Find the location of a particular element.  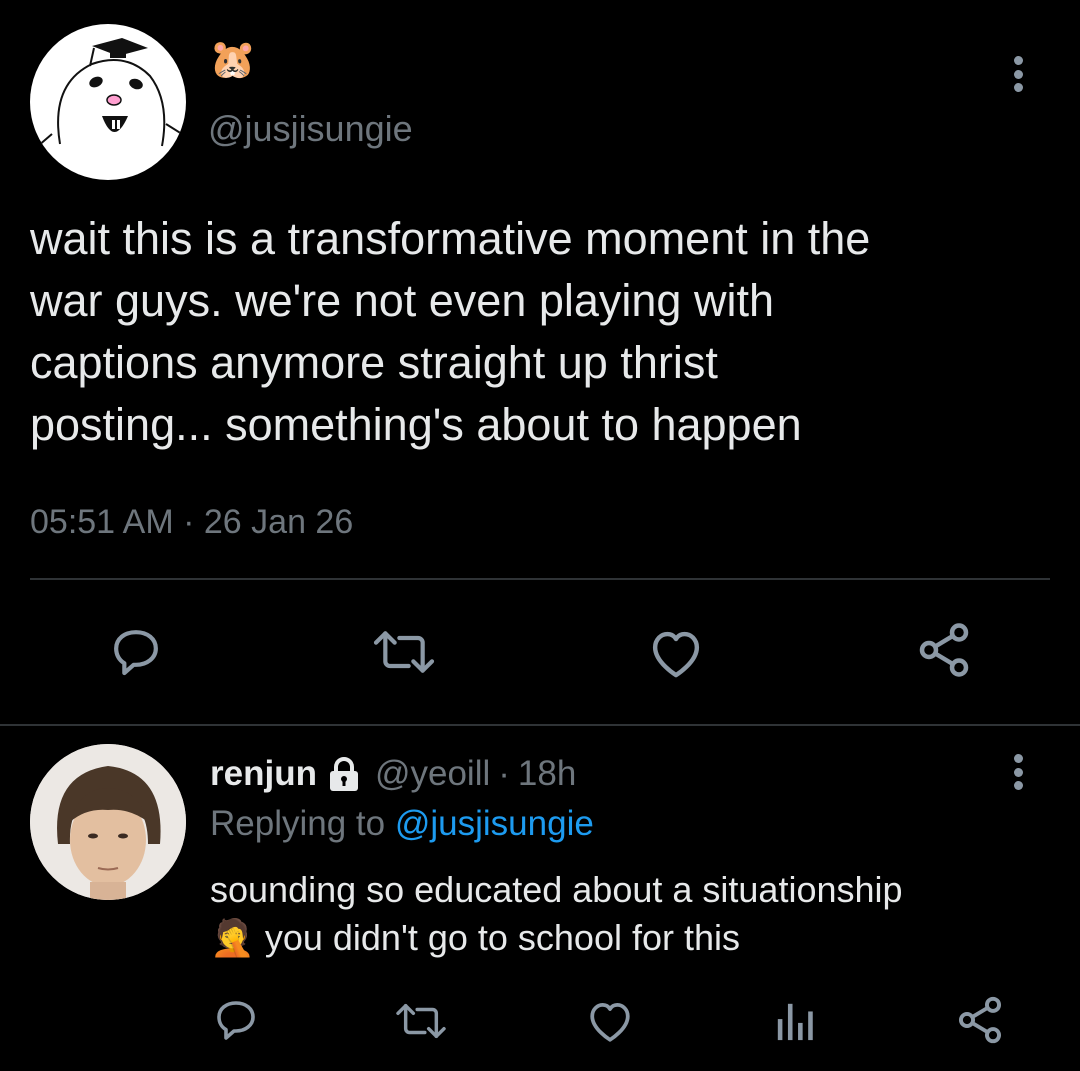

reply-share-icon is located at coordinates (980, 1020).